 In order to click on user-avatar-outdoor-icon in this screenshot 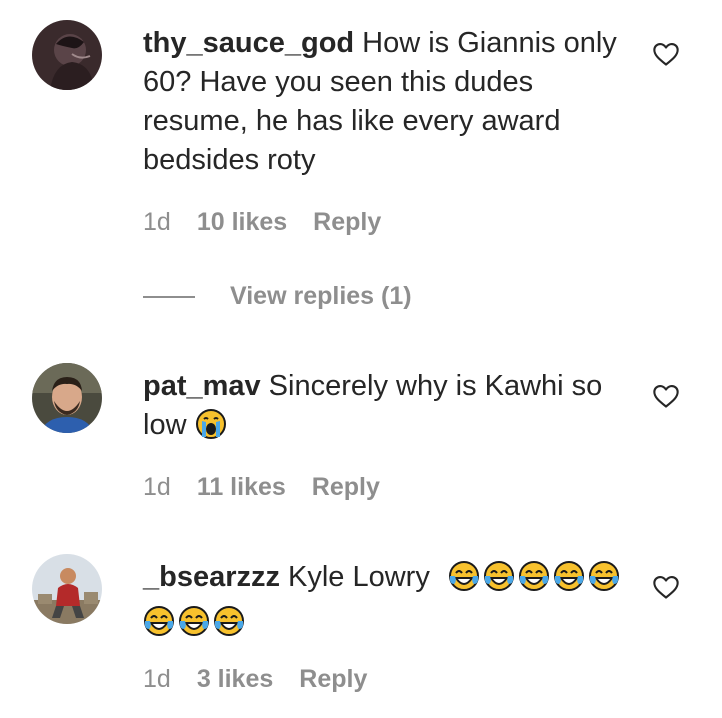, I will do `click(67, 589)`.